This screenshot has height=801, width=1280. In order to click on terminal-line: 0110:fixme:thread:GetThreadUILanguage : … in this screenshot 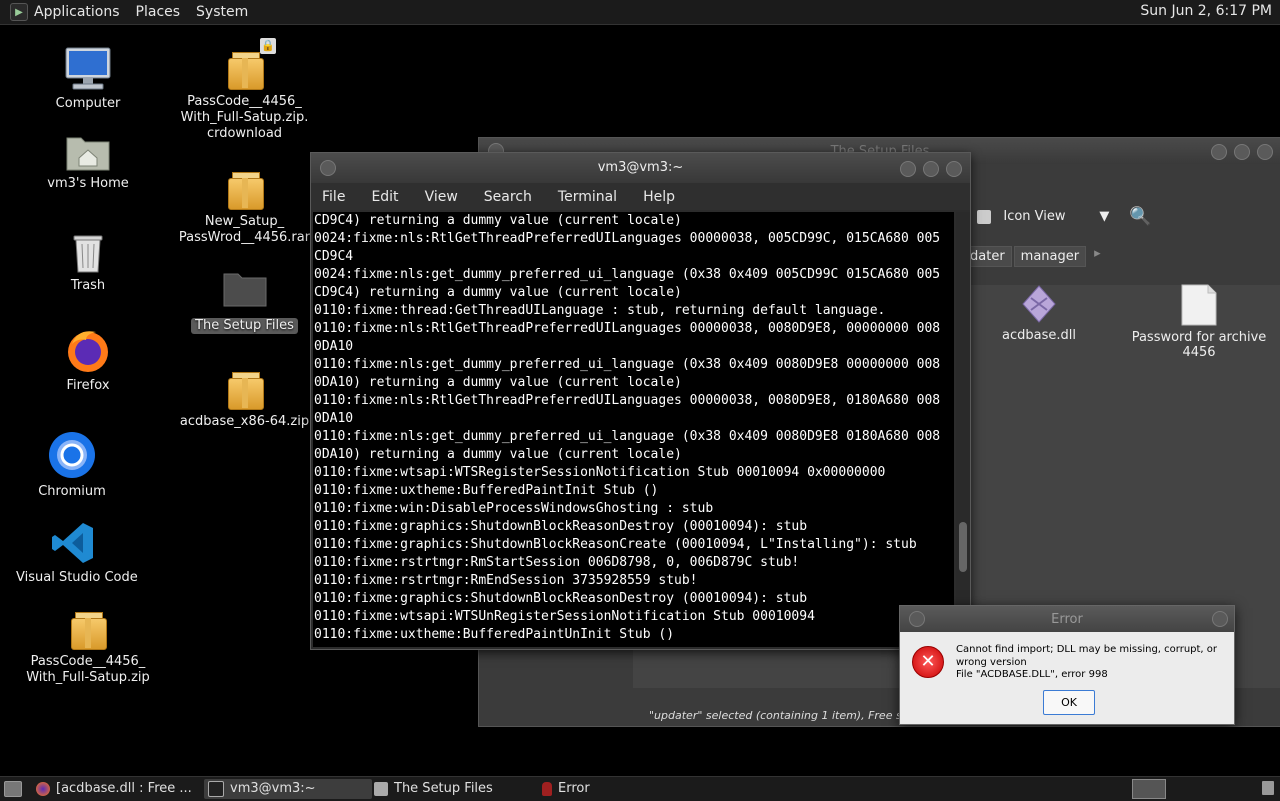, I will do `click(600, 310)`.